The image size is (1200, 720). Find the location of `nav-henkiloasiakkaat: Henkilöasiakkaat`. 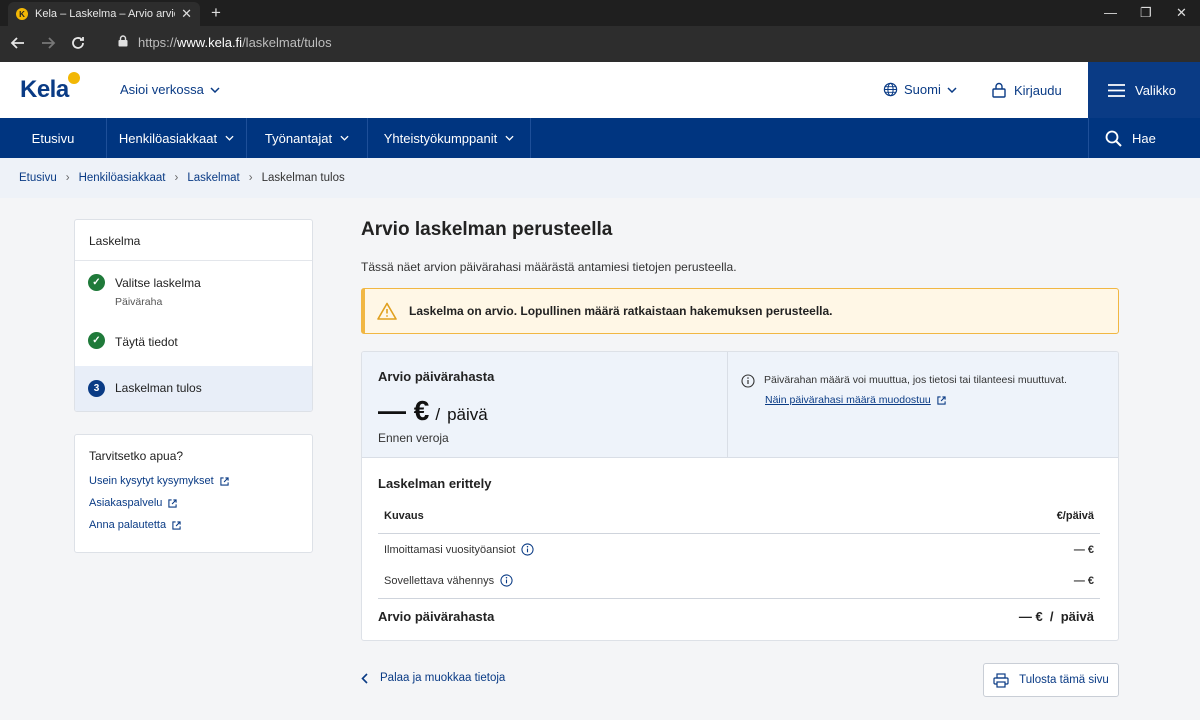

nav-henkiloasiakkaat: Henkilöasiakkaat is located at coordinates (177, 138).